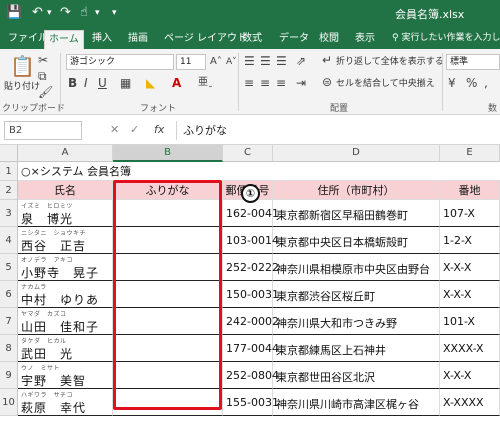  I want to click on row-header: 6, so click(9, 294).